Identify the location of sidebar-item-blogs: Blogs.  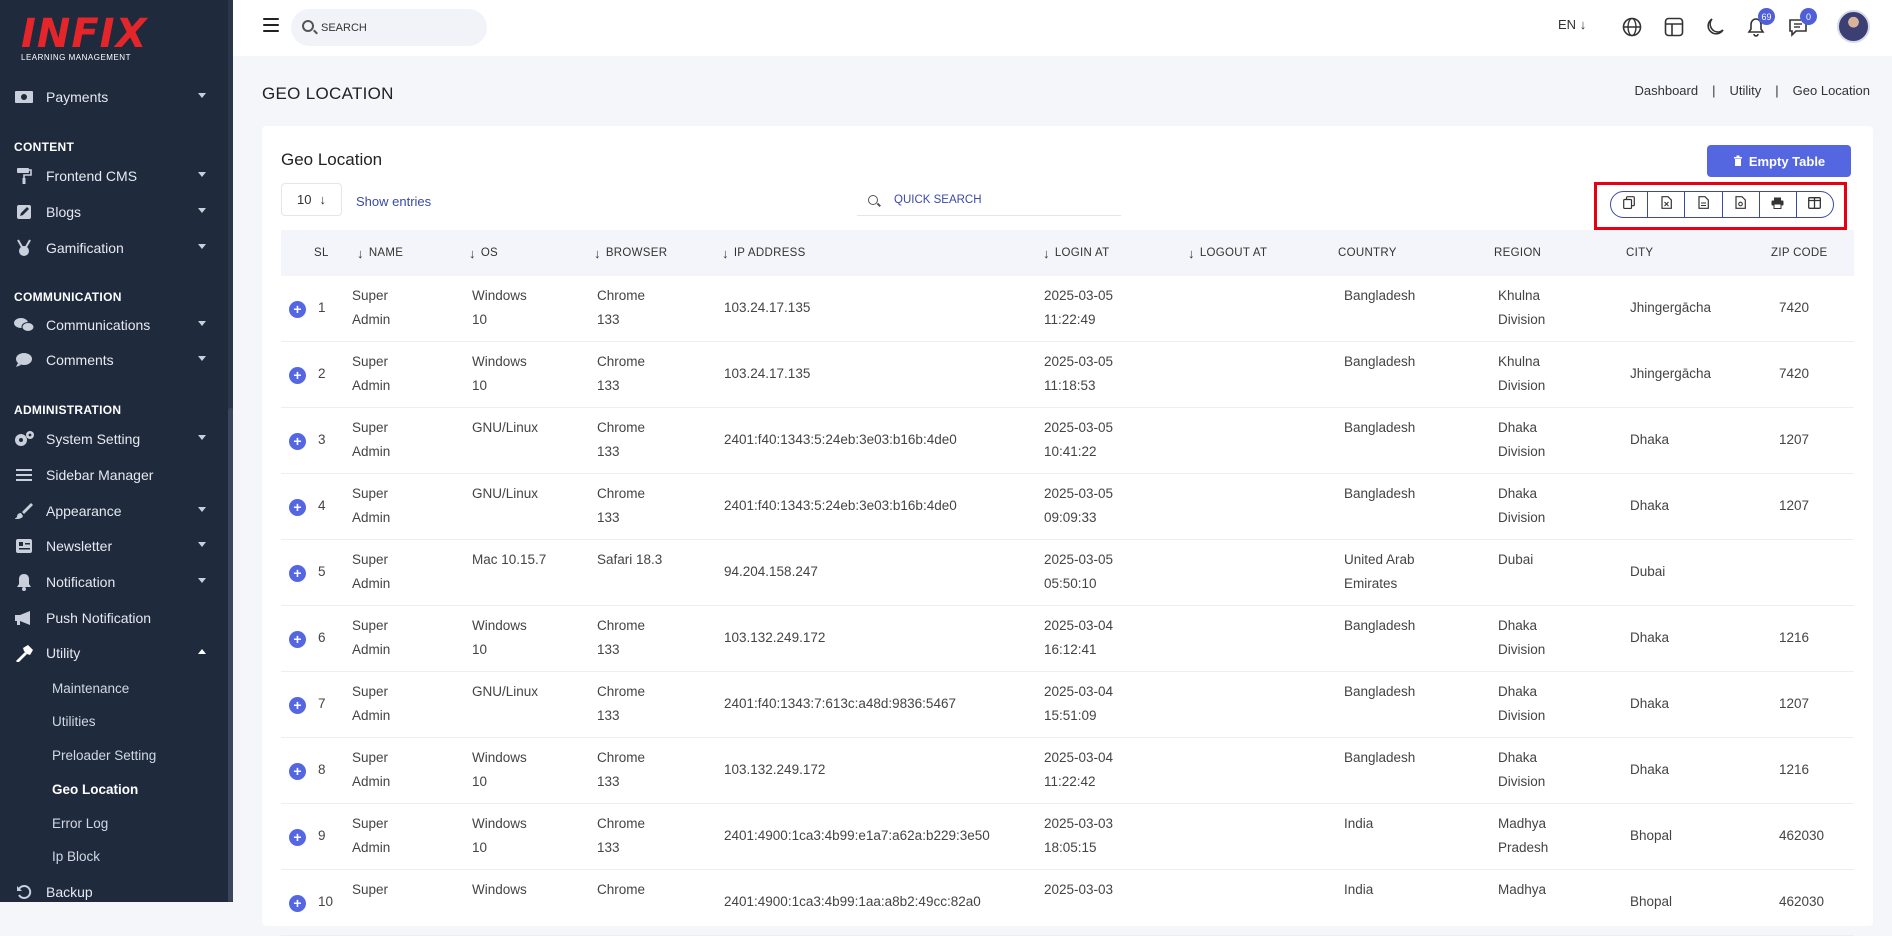
(114, 212).